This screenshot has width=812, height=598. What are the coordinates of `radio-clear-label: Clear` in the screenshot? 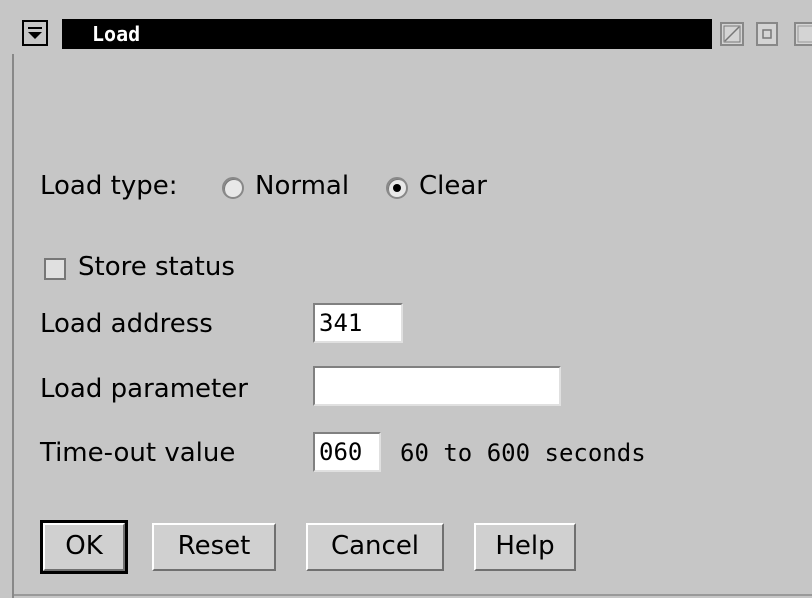 It's located at (453, 186).